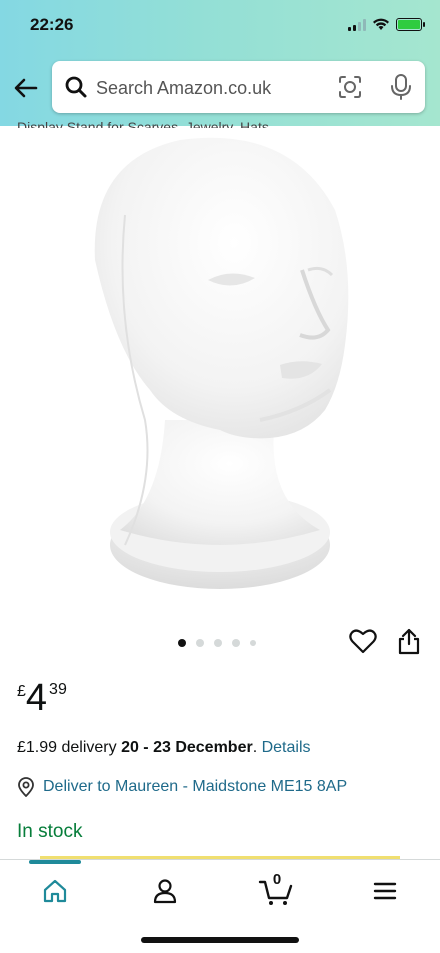 The width and height of the screenshot is (440, 953). I want to click on camera-lens-icon, so click(350, 87).